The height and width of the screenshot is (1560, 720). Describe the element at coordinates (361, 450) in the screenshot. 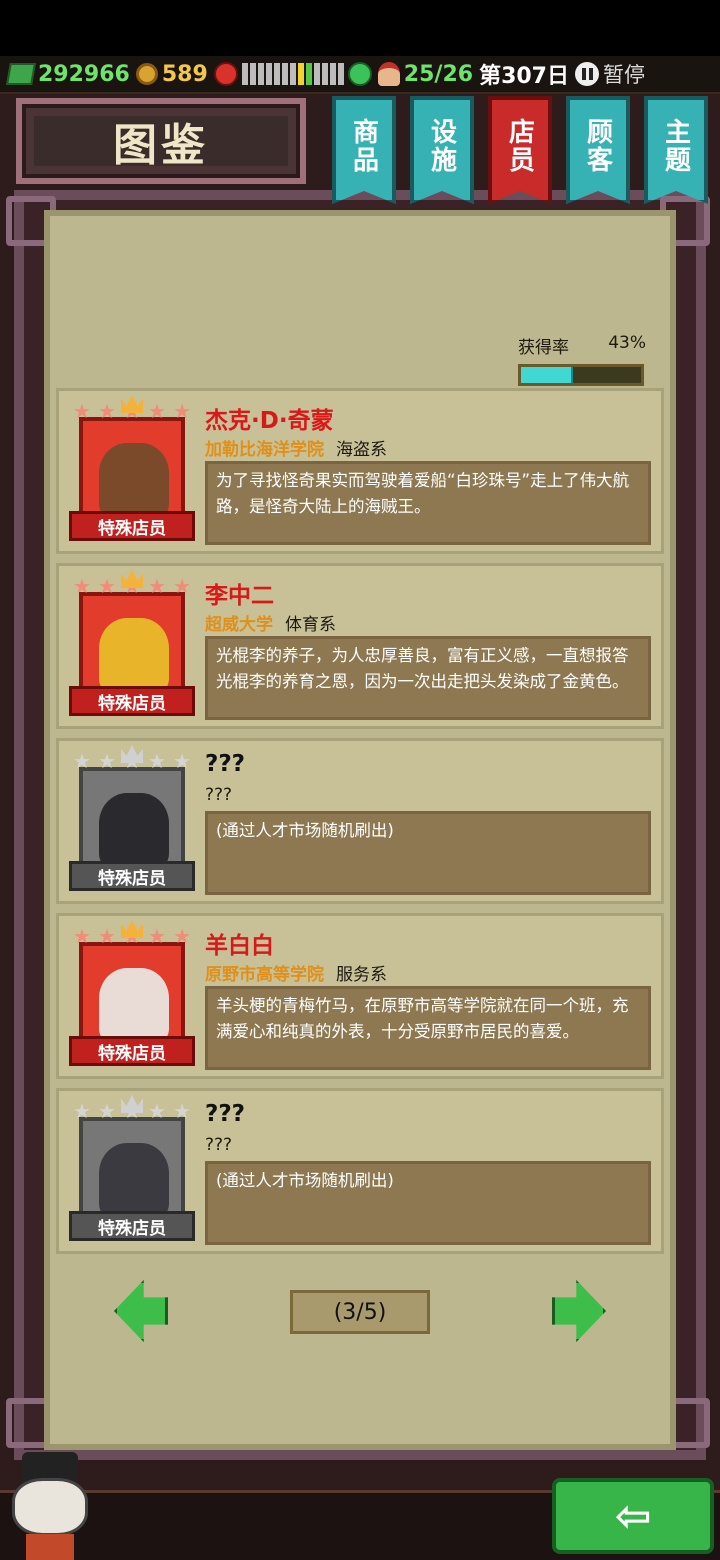

I see `staff-department: 海盗系` at that location.